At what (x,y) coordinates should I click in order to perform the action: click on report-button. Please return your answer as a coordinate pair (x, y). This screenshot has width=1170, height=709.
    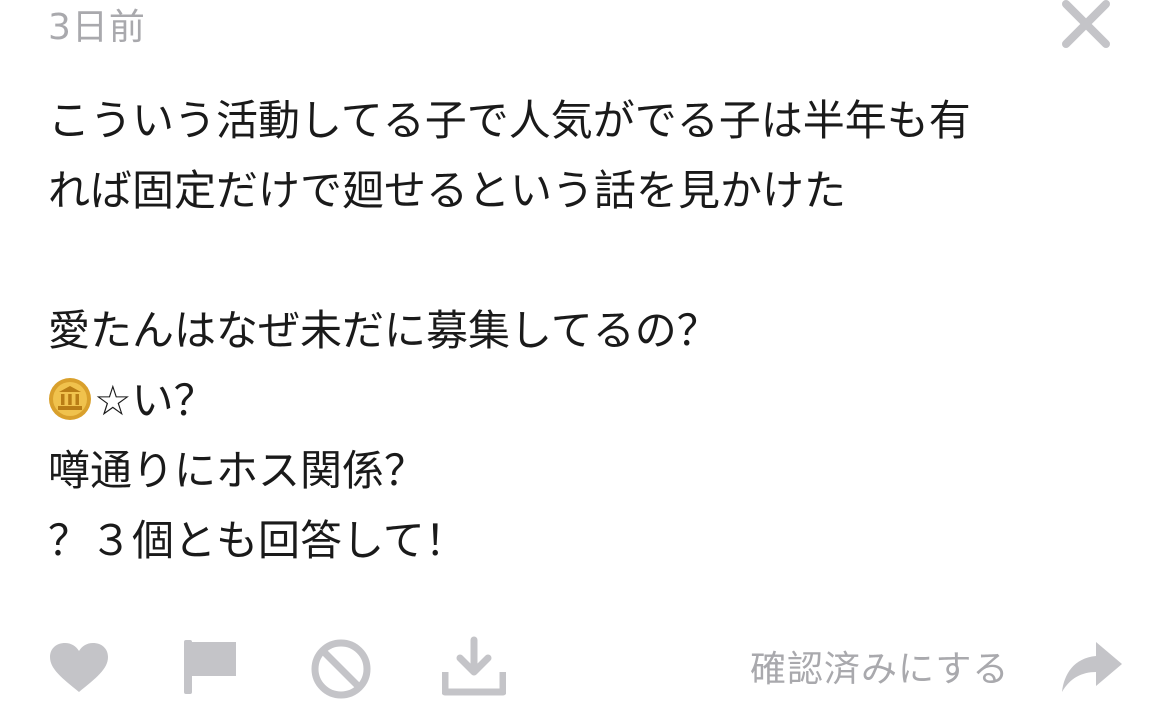
    Looking at the image, I should click on (211, 669).